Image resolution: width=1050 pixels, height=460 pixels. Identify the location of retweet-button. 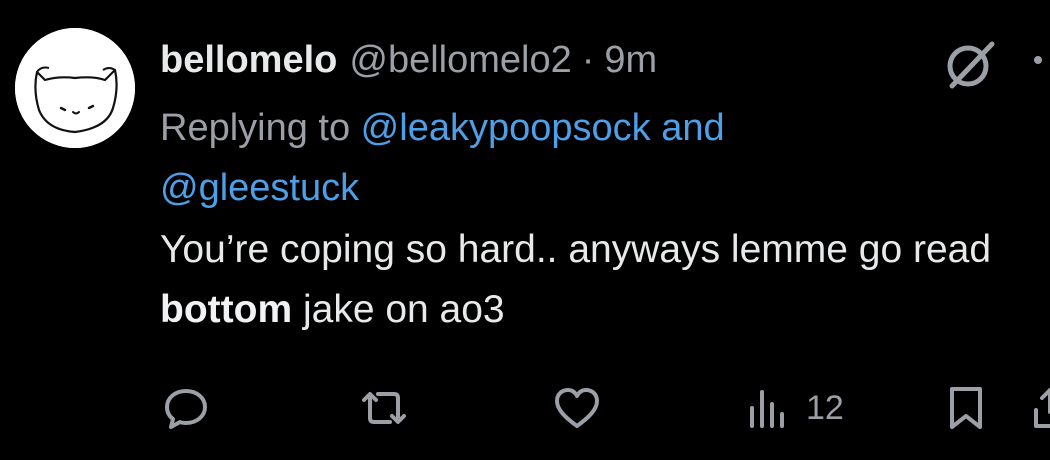
(384, 408).